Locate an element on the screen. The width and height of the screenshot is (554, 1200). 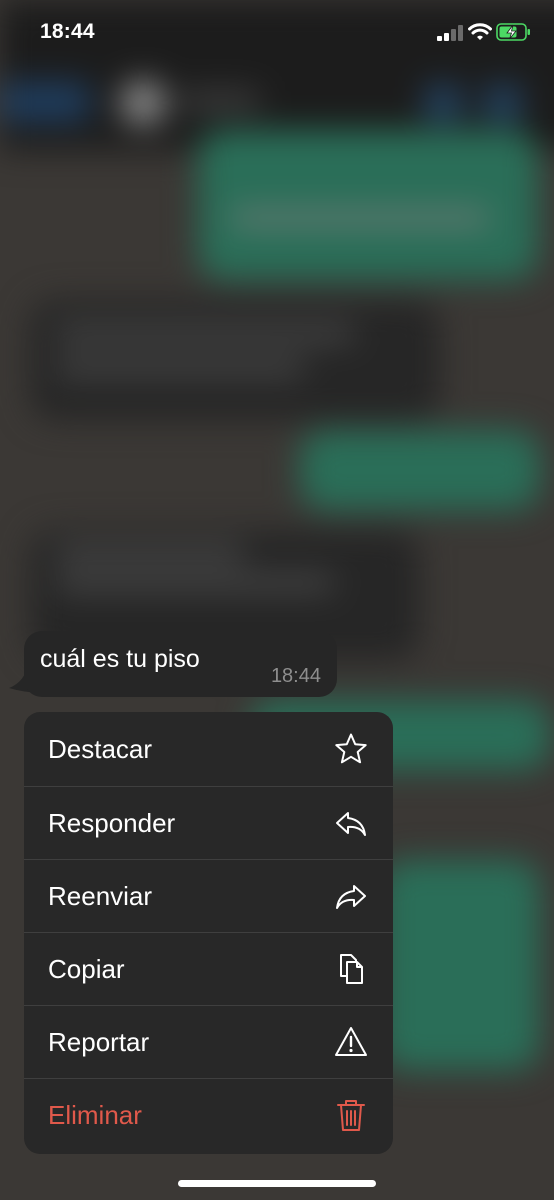
status-bar: 18:44 is located at coordinates (277, 33).